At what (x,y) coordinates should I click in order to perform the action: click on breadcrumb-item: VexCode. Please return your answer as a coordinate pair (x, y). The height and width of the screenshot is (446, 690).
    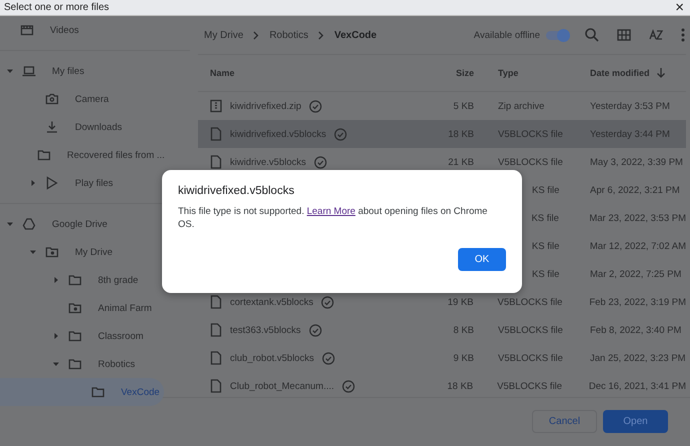
    Looking at the image, I should click on (355, 35).